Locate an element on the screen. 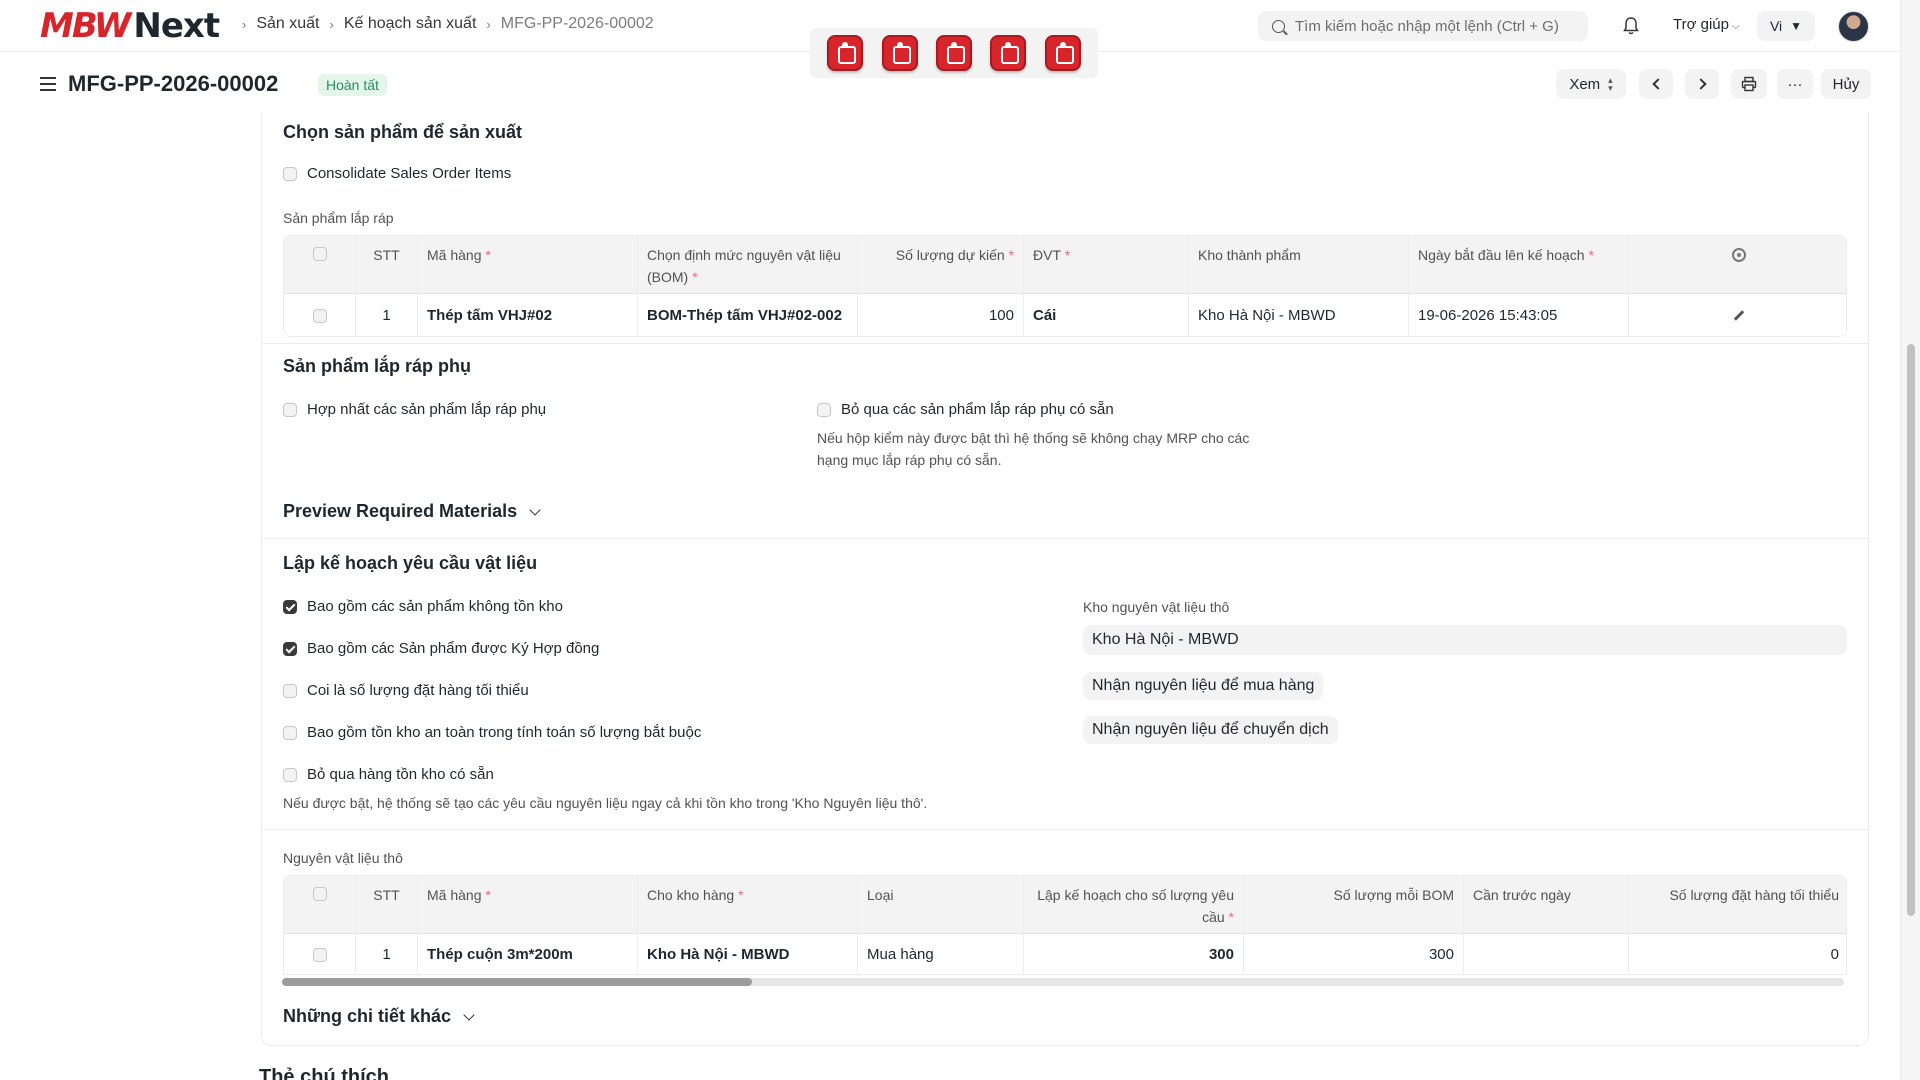  row-type: Mua hàng is located at coordinates (941, 954).